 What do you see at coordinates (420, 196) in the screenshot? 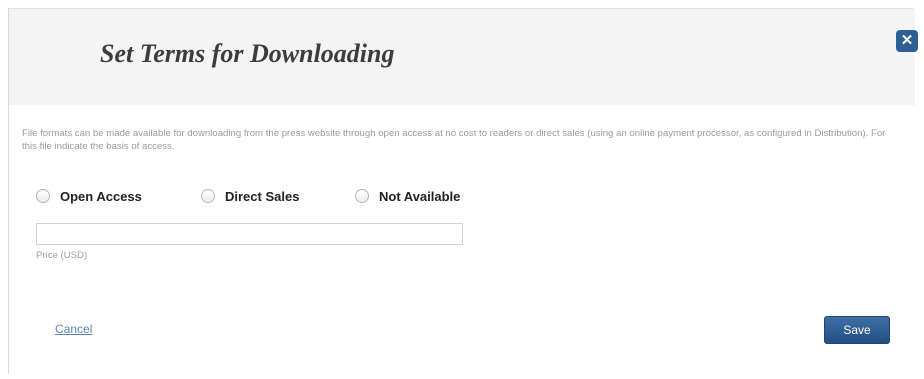
I see `radio-label: Not Available` at bounding box center [420, 196].